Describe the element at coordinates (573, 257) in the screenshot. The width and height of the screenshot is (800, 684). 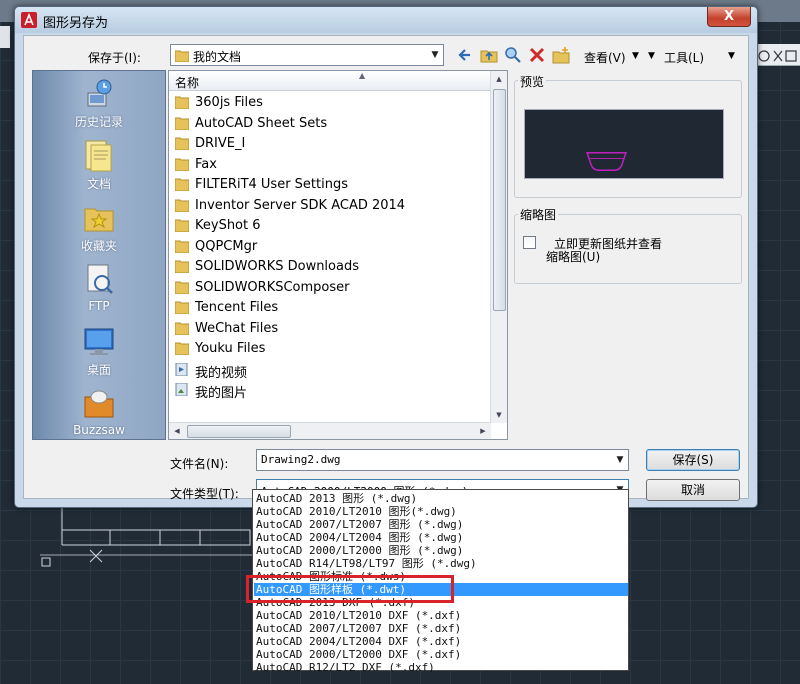
I see `update-thumbnail-label-line2: 缩略图(U)` at that location.